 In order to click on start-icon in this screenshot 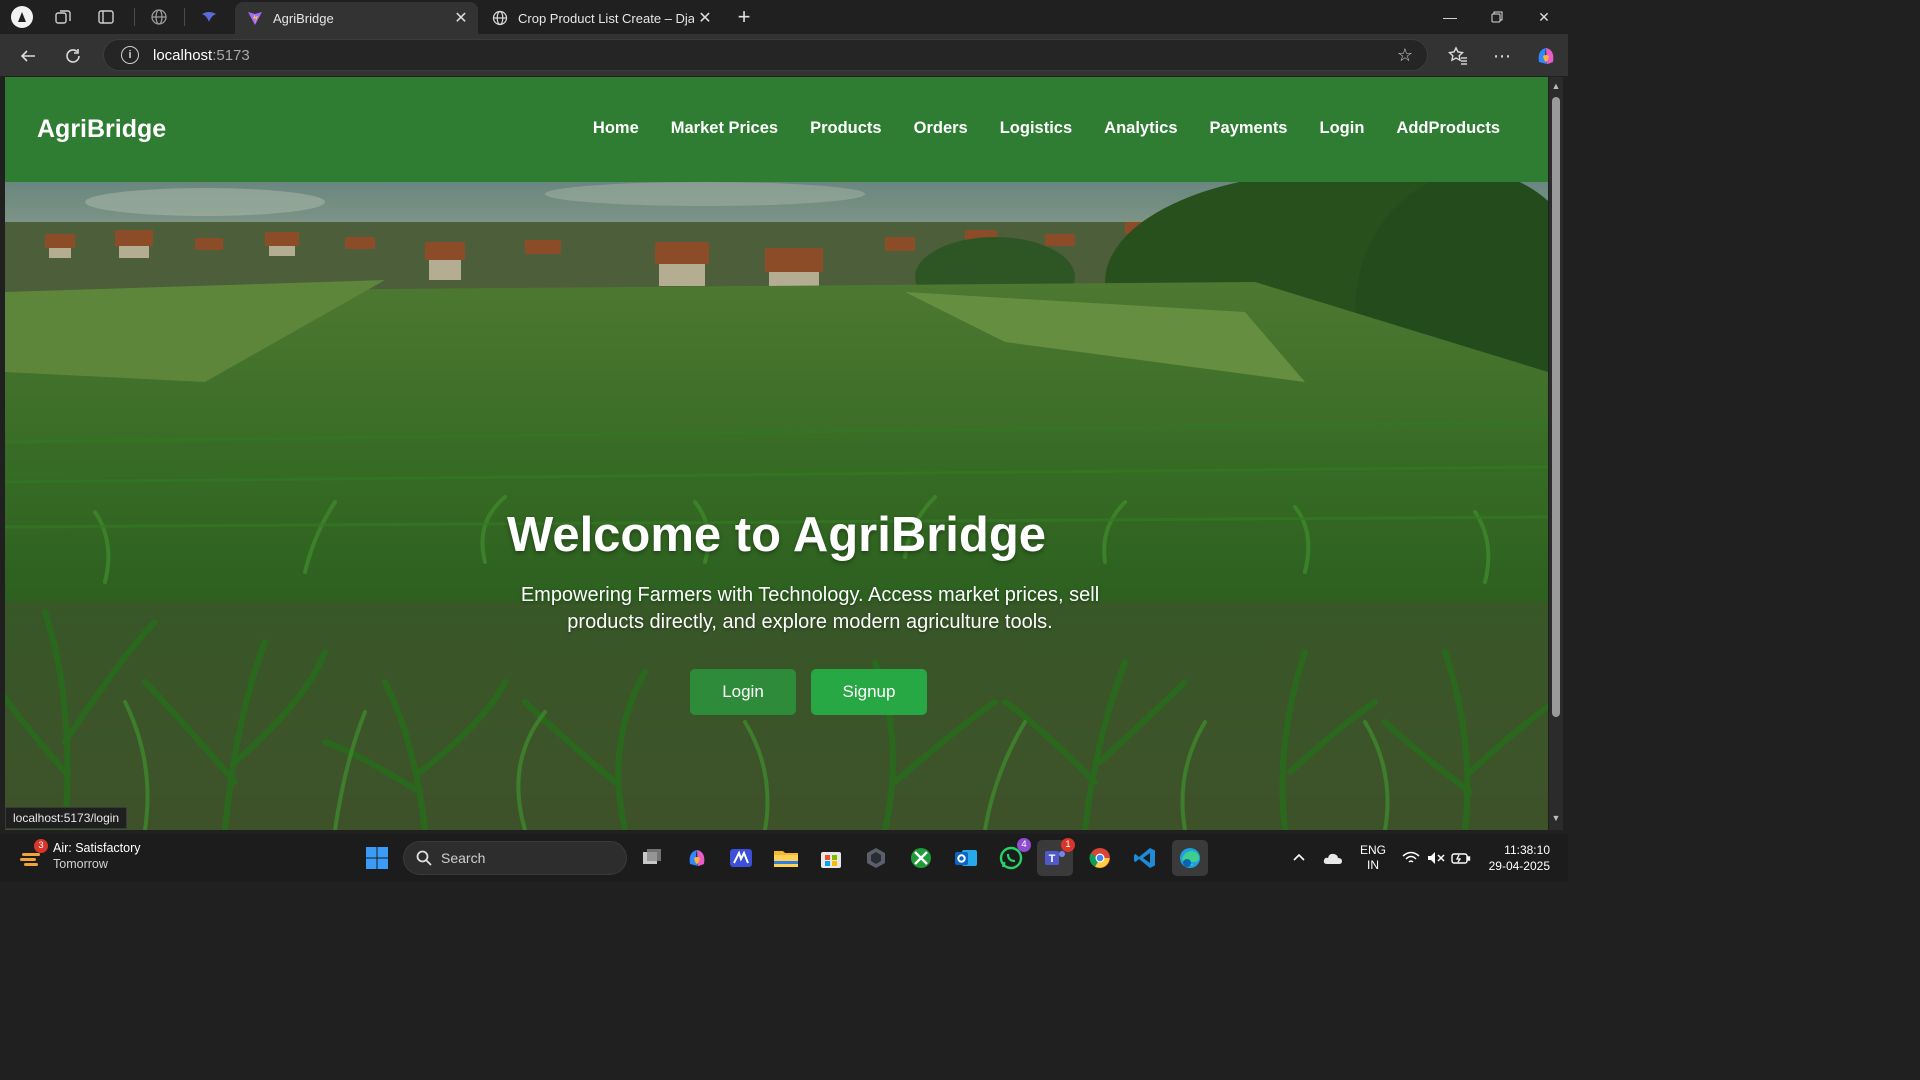, I will do `click(377, 858)`.